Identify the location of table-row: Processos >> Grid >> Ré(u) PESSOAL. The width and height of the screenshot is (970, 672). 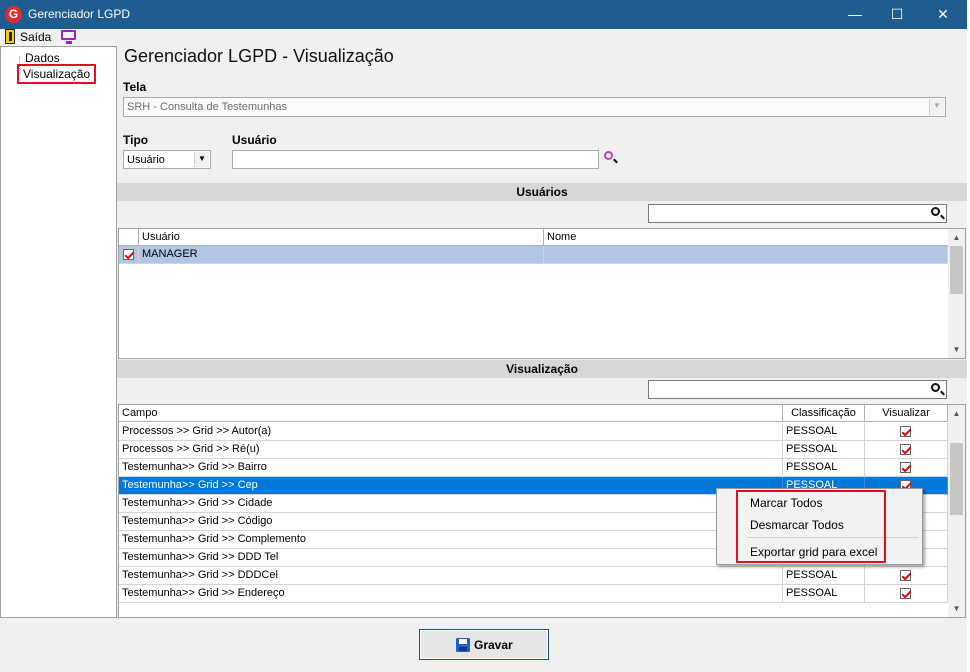
(533, 450).